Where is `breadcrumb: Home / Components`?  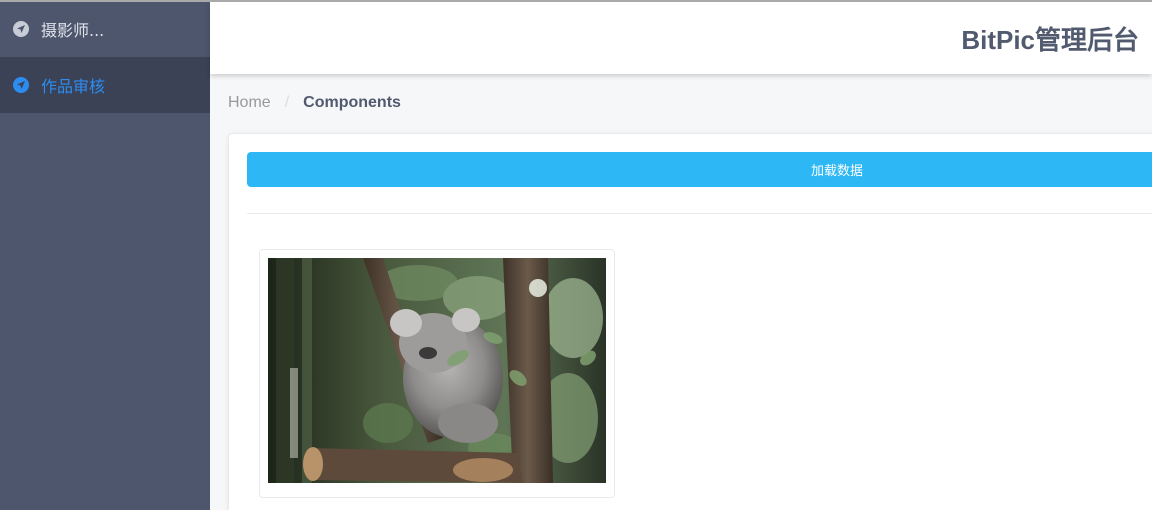 breadcrumb: Home / Components is located at coordinates (314, 103).